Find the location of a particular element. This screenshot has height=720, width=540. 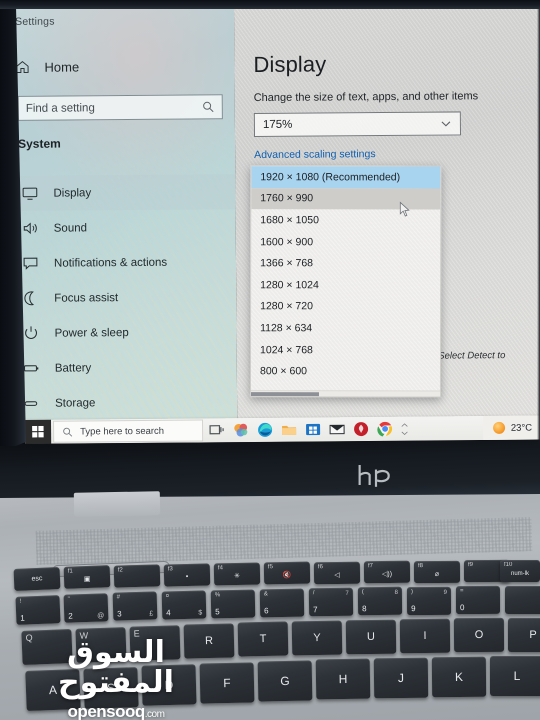

key-t: T is located at coordinates (263, 639).